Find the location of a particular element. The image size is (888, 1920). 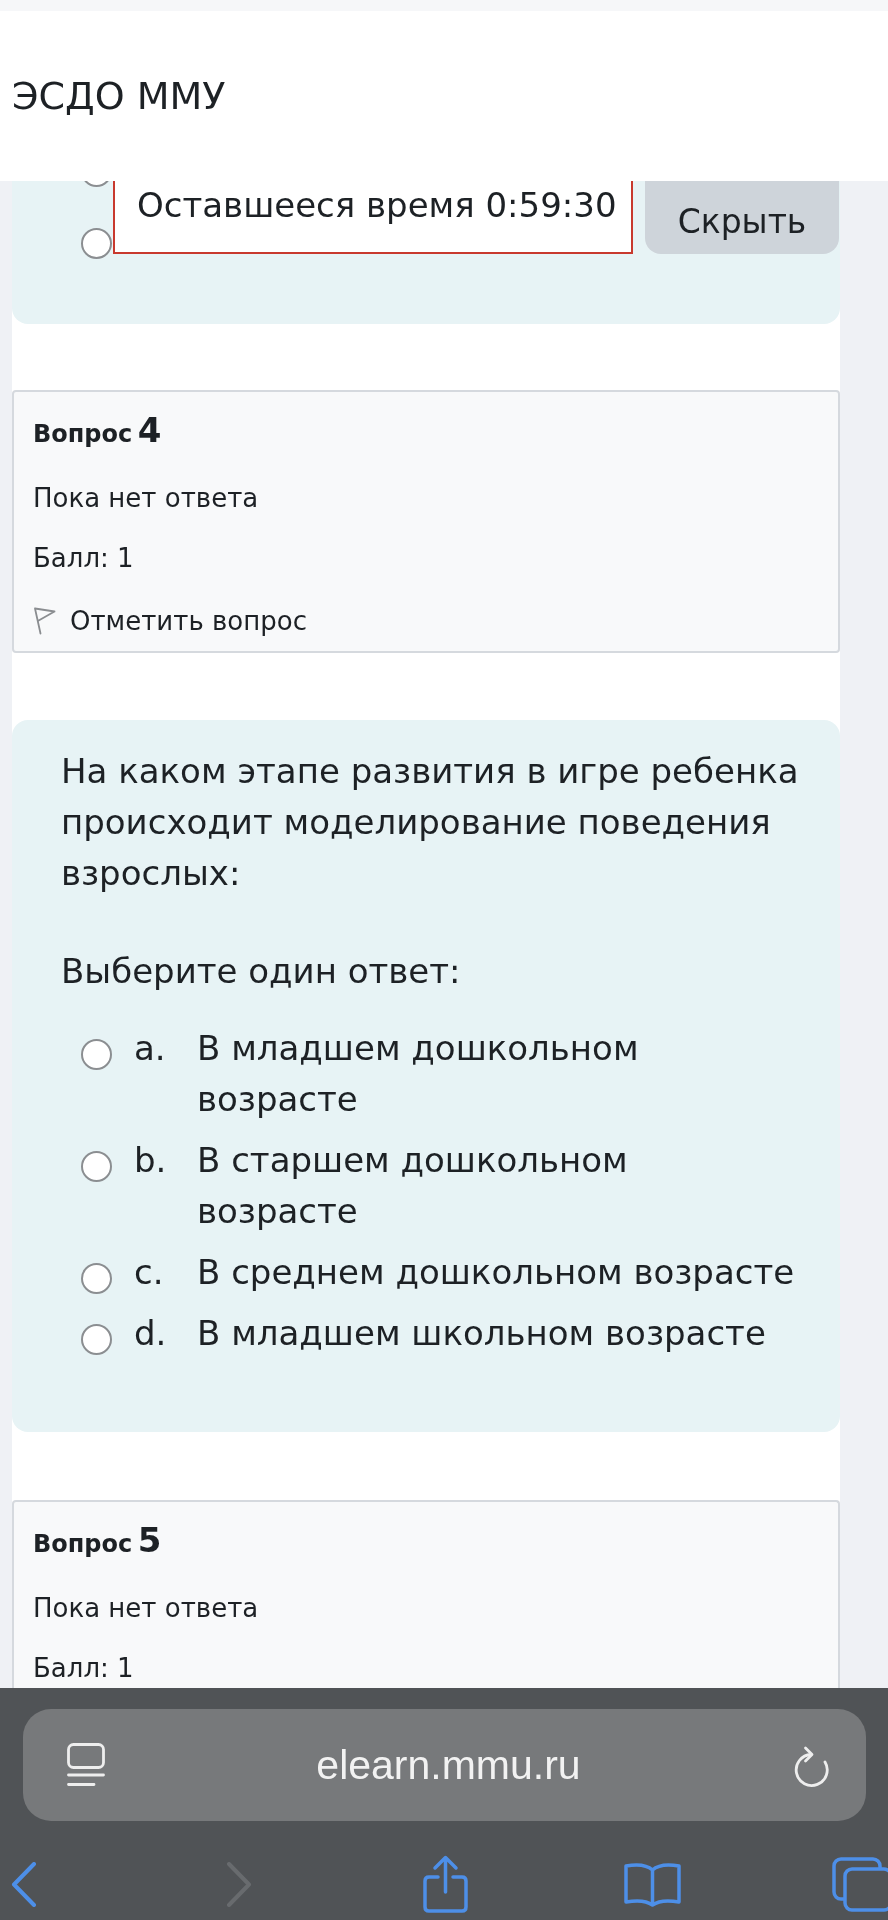

option-text: В младшем дошкольном возрасте is located at coordinates (418, 1074).